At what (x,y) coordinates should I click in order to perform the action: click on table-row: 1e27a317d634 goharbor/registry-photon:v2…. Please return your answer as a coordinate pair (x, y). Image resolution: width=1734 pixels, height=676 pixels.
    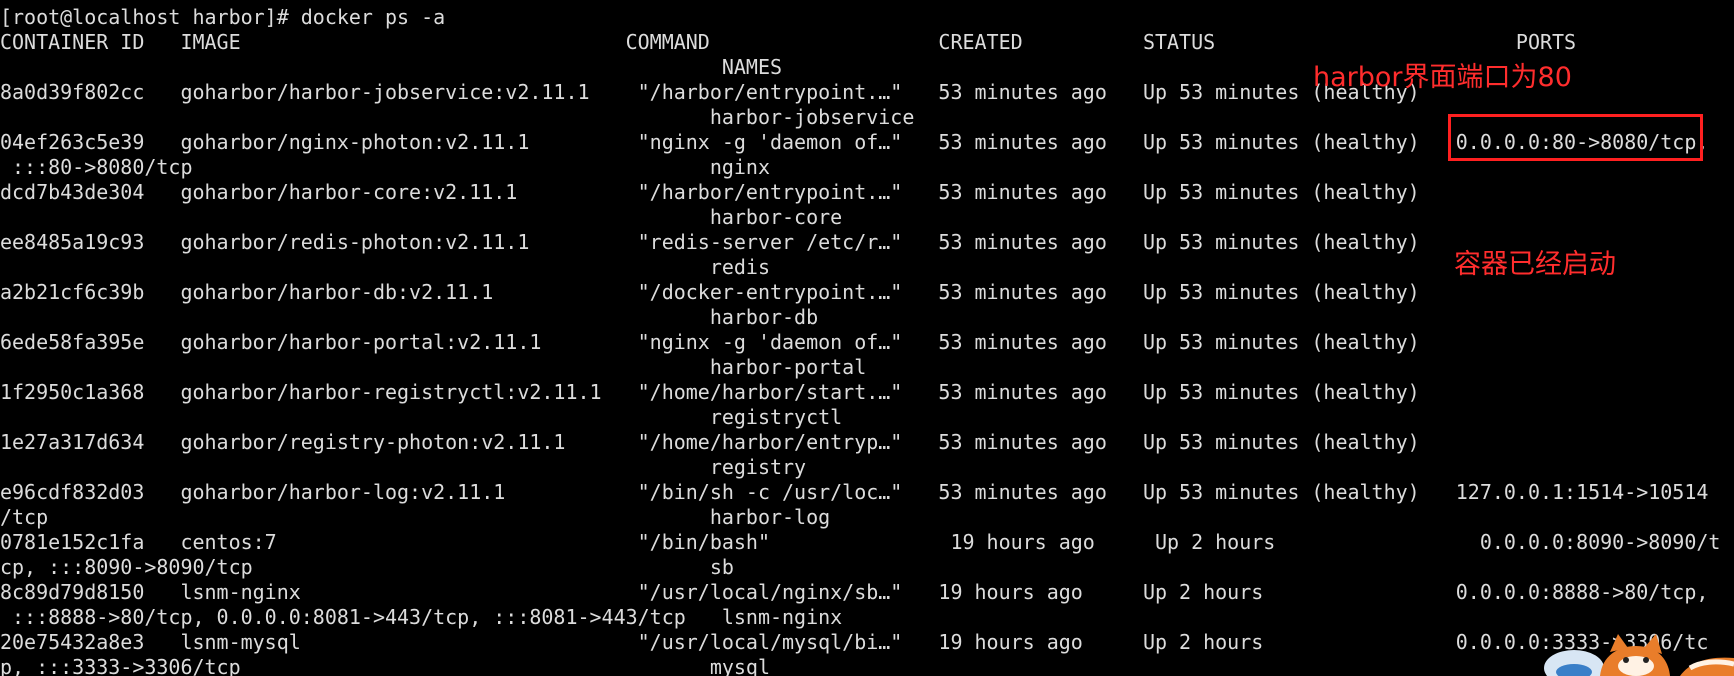
    Looking at the image, I should click on (710, 442).